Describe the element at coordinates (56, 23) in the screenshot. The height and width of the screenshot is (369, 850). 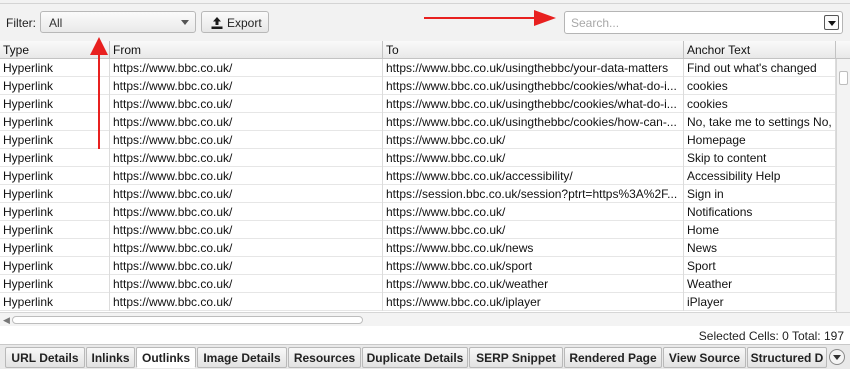
I see `filter-dropdown-value: All` at that location.